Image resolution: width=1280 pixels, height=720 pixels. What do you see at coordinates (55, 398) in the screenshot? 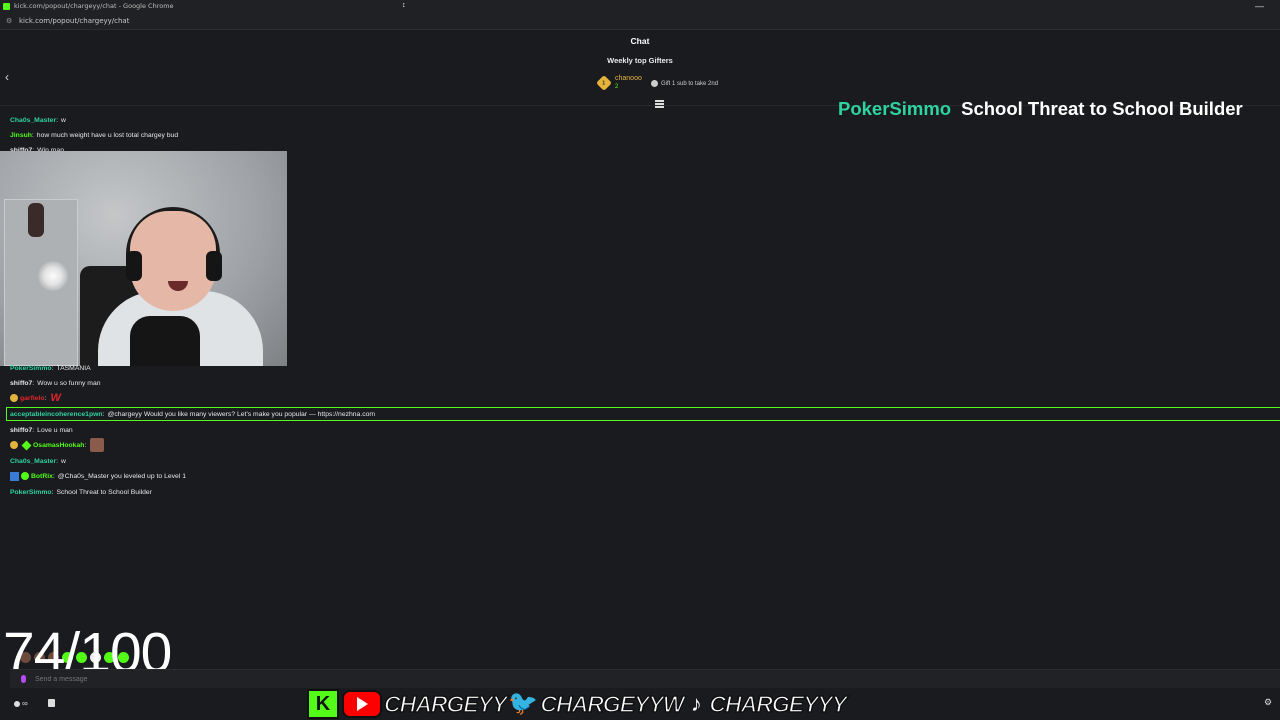
I see `chat-text: W` at bounding box center [55, 398].